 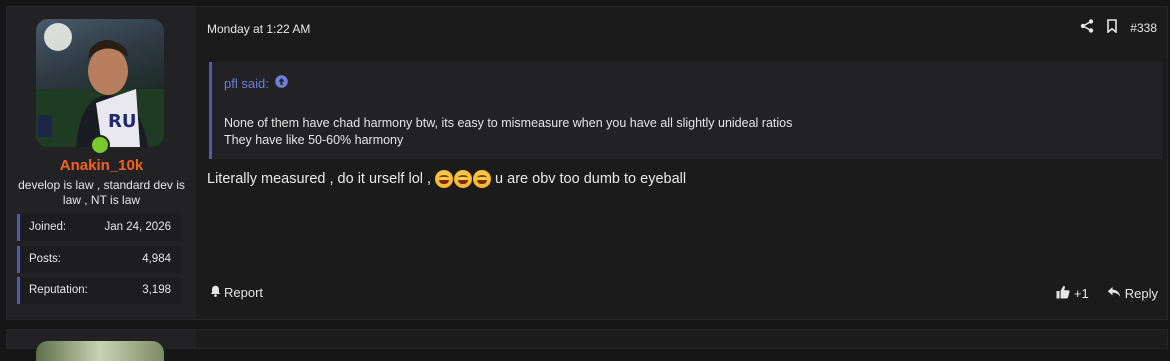 I want to click on stat-value: 4,984, so click(x=156, y=259).